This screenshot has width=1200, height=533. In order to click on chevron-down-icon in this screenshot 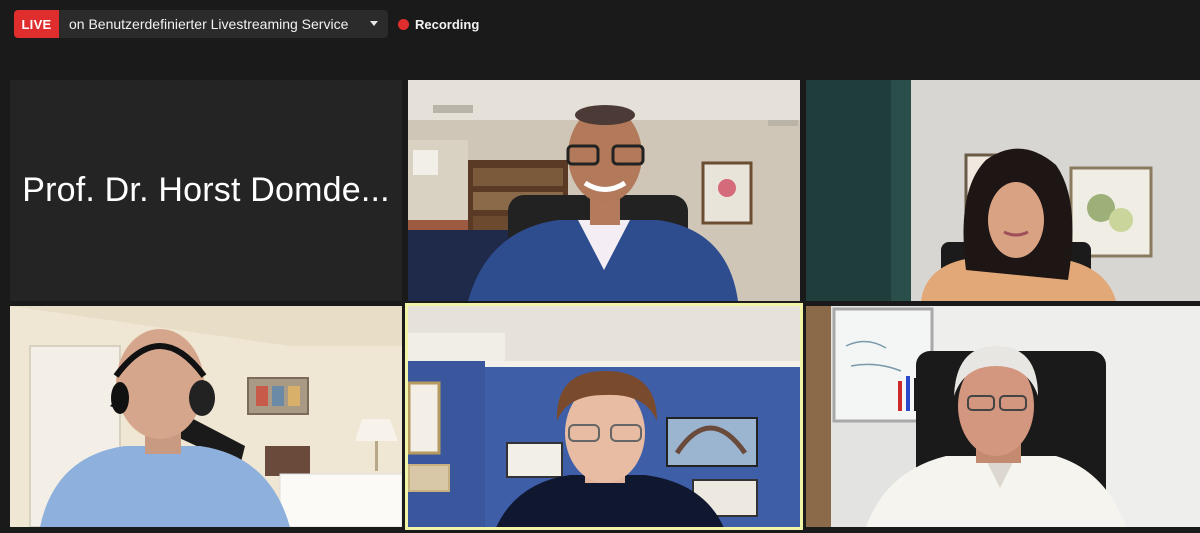, I will do `click(374, 23)`.